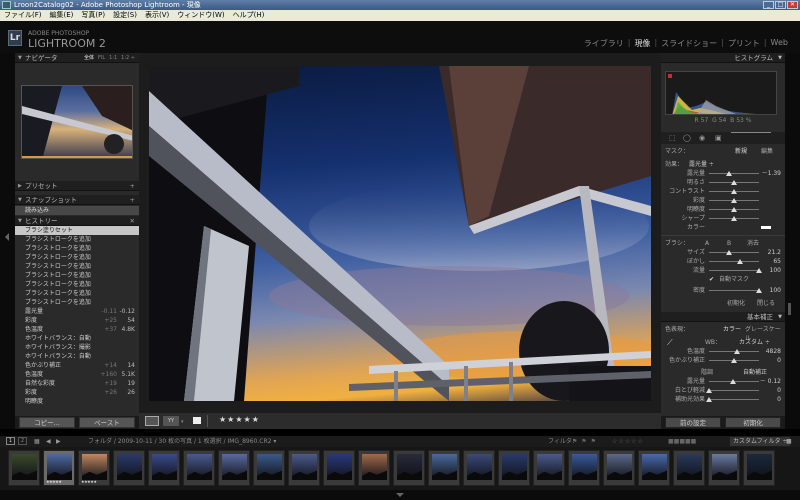  What do you see at coordinates (672, 138) in the screenshot?
I see `crop-tool-icon: ⬚` at bounding box center [672, 138].